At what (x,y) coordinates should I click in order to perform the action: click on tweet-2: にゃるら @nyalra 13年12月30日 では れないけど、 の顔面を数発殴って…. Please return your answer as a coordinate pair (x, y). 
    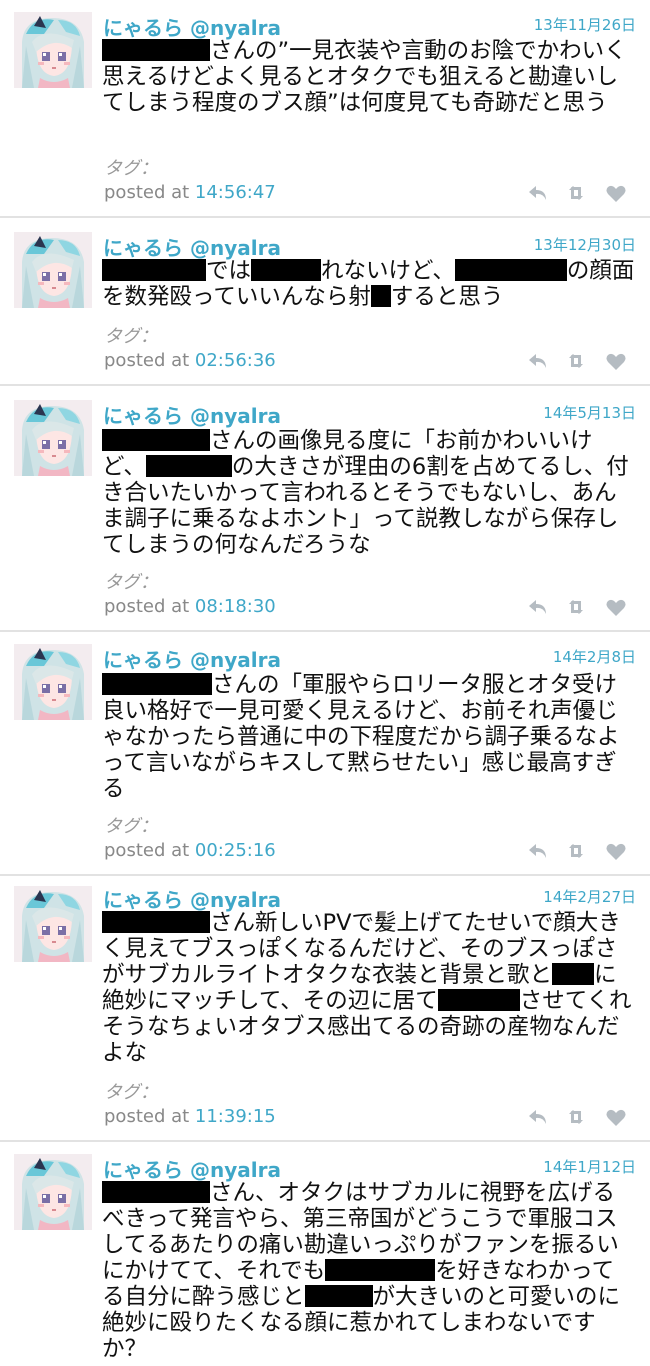
    Looking at the image, I should click on (325, 301).